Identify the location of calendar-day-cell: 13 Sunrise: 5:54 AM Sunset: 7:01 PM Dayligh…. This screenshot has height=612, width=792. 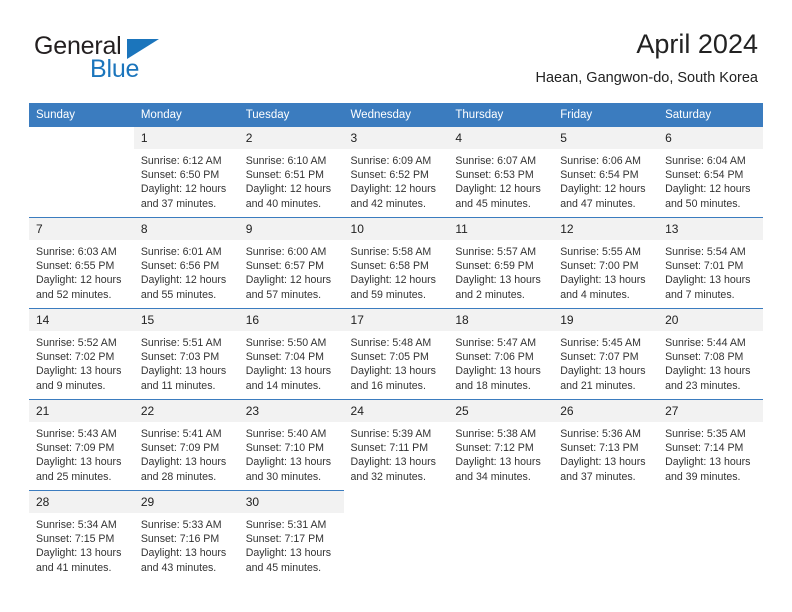
(710, 263).